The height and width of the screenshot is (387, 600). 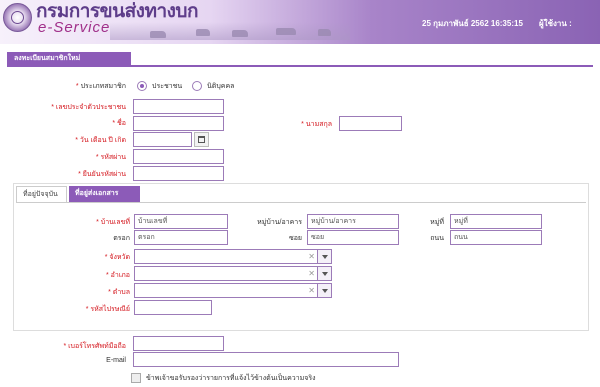 I want to click on password-label: * รหัสผ่าน, so click(x=110, y=157).